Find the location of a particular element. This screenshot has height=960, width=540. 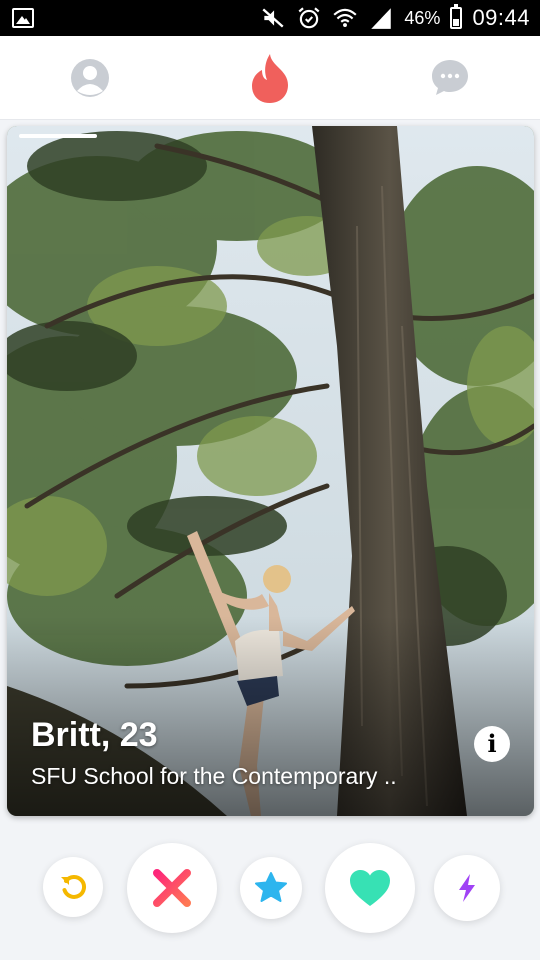

messages-icon is located at coordinates (450, 77).